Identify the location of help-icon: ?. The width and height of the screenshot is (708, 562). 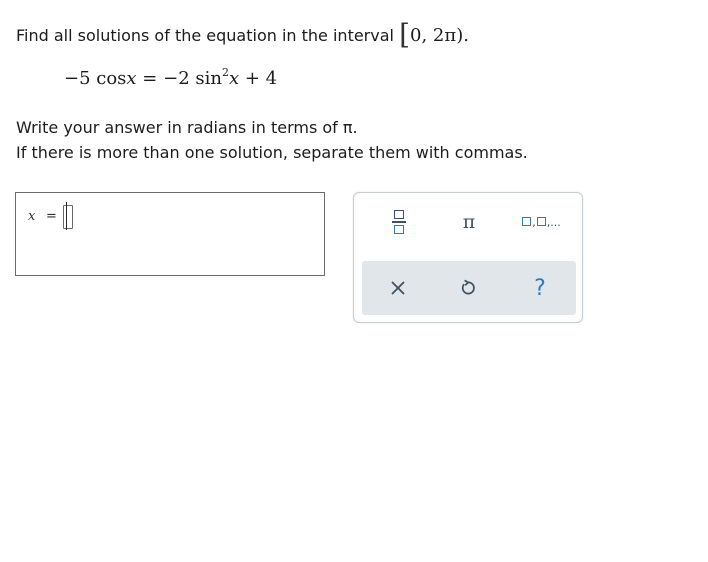
(540, 288).